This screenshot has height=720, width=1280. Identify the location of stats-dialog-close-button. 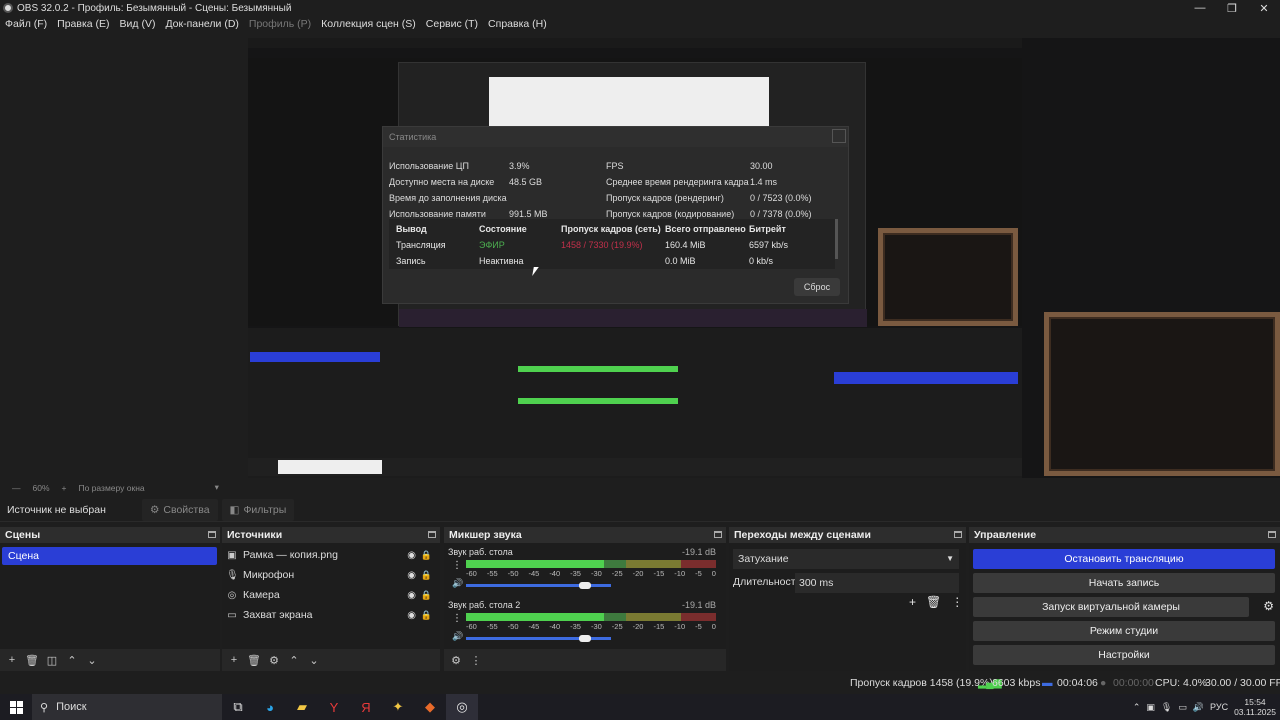
(839, 136).